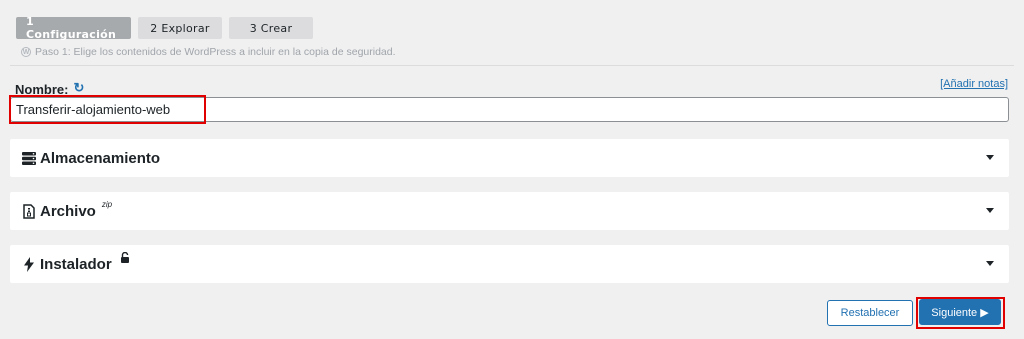 Image resolution: width=1024 pixels, height=339 pixels. Describe the element at coordinates (73, 28) in the screenshot. I see `step-tab-configuracion: 1 Configuración` at that location.